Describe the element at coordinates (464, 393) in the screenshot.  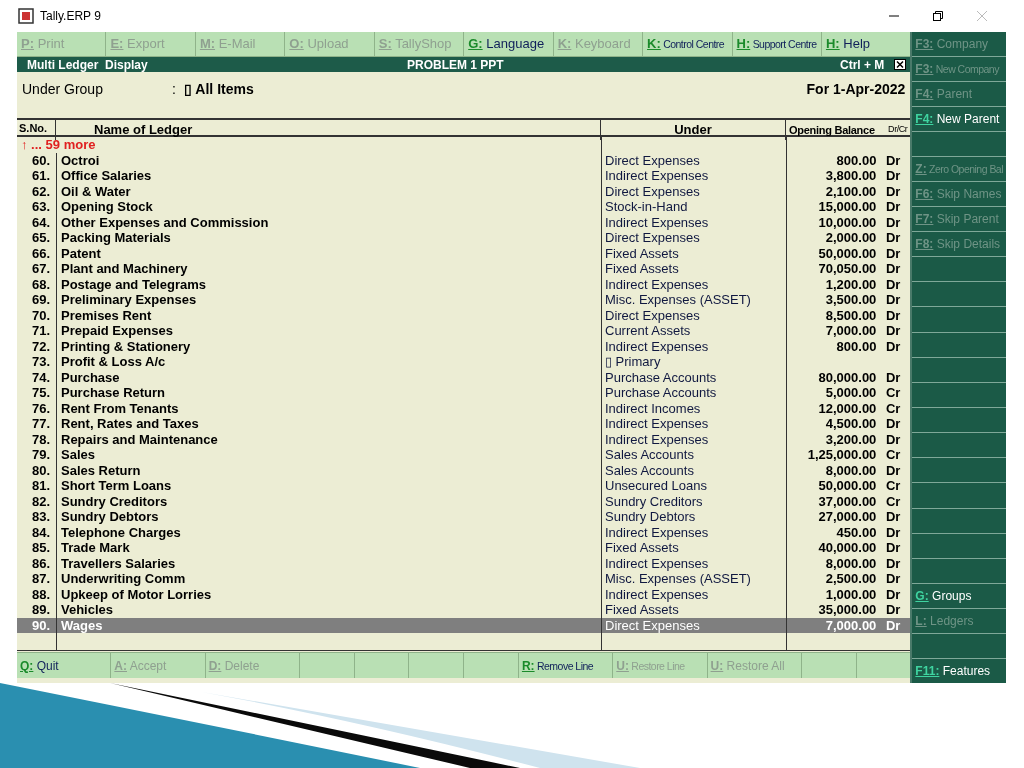
I see `ledger-row: 75. Purchase Return Purchase Accounts 5,000.00 Cr` at that location.